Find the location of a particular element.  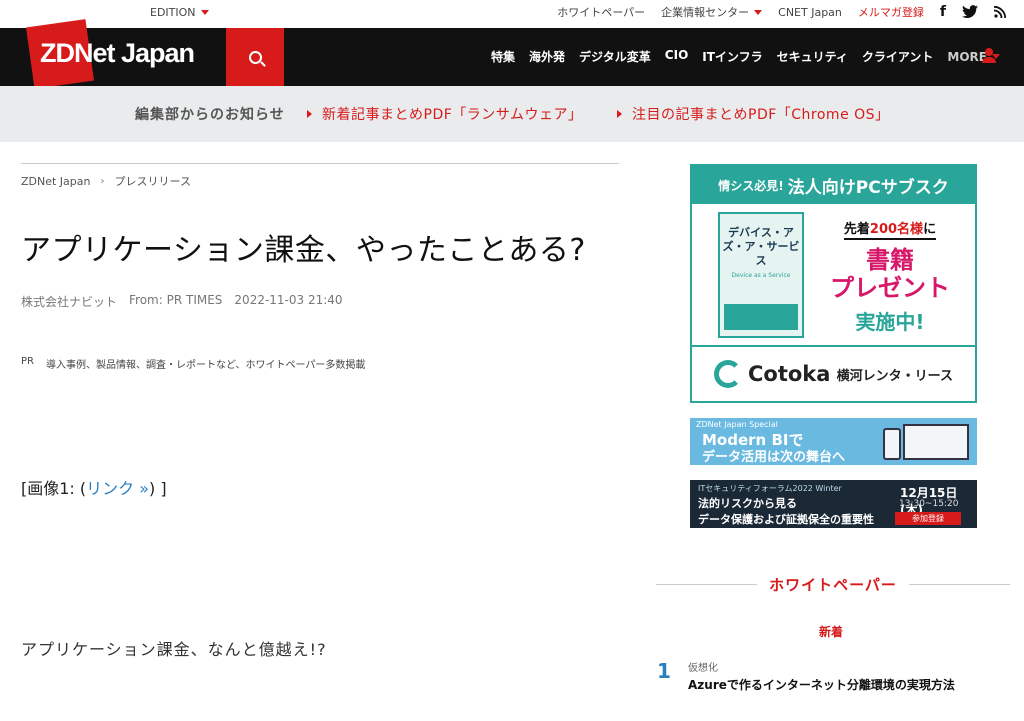

rank-title: Azureで作るインターネット分離環境の実現方法 is located at coordinates (821, 685).